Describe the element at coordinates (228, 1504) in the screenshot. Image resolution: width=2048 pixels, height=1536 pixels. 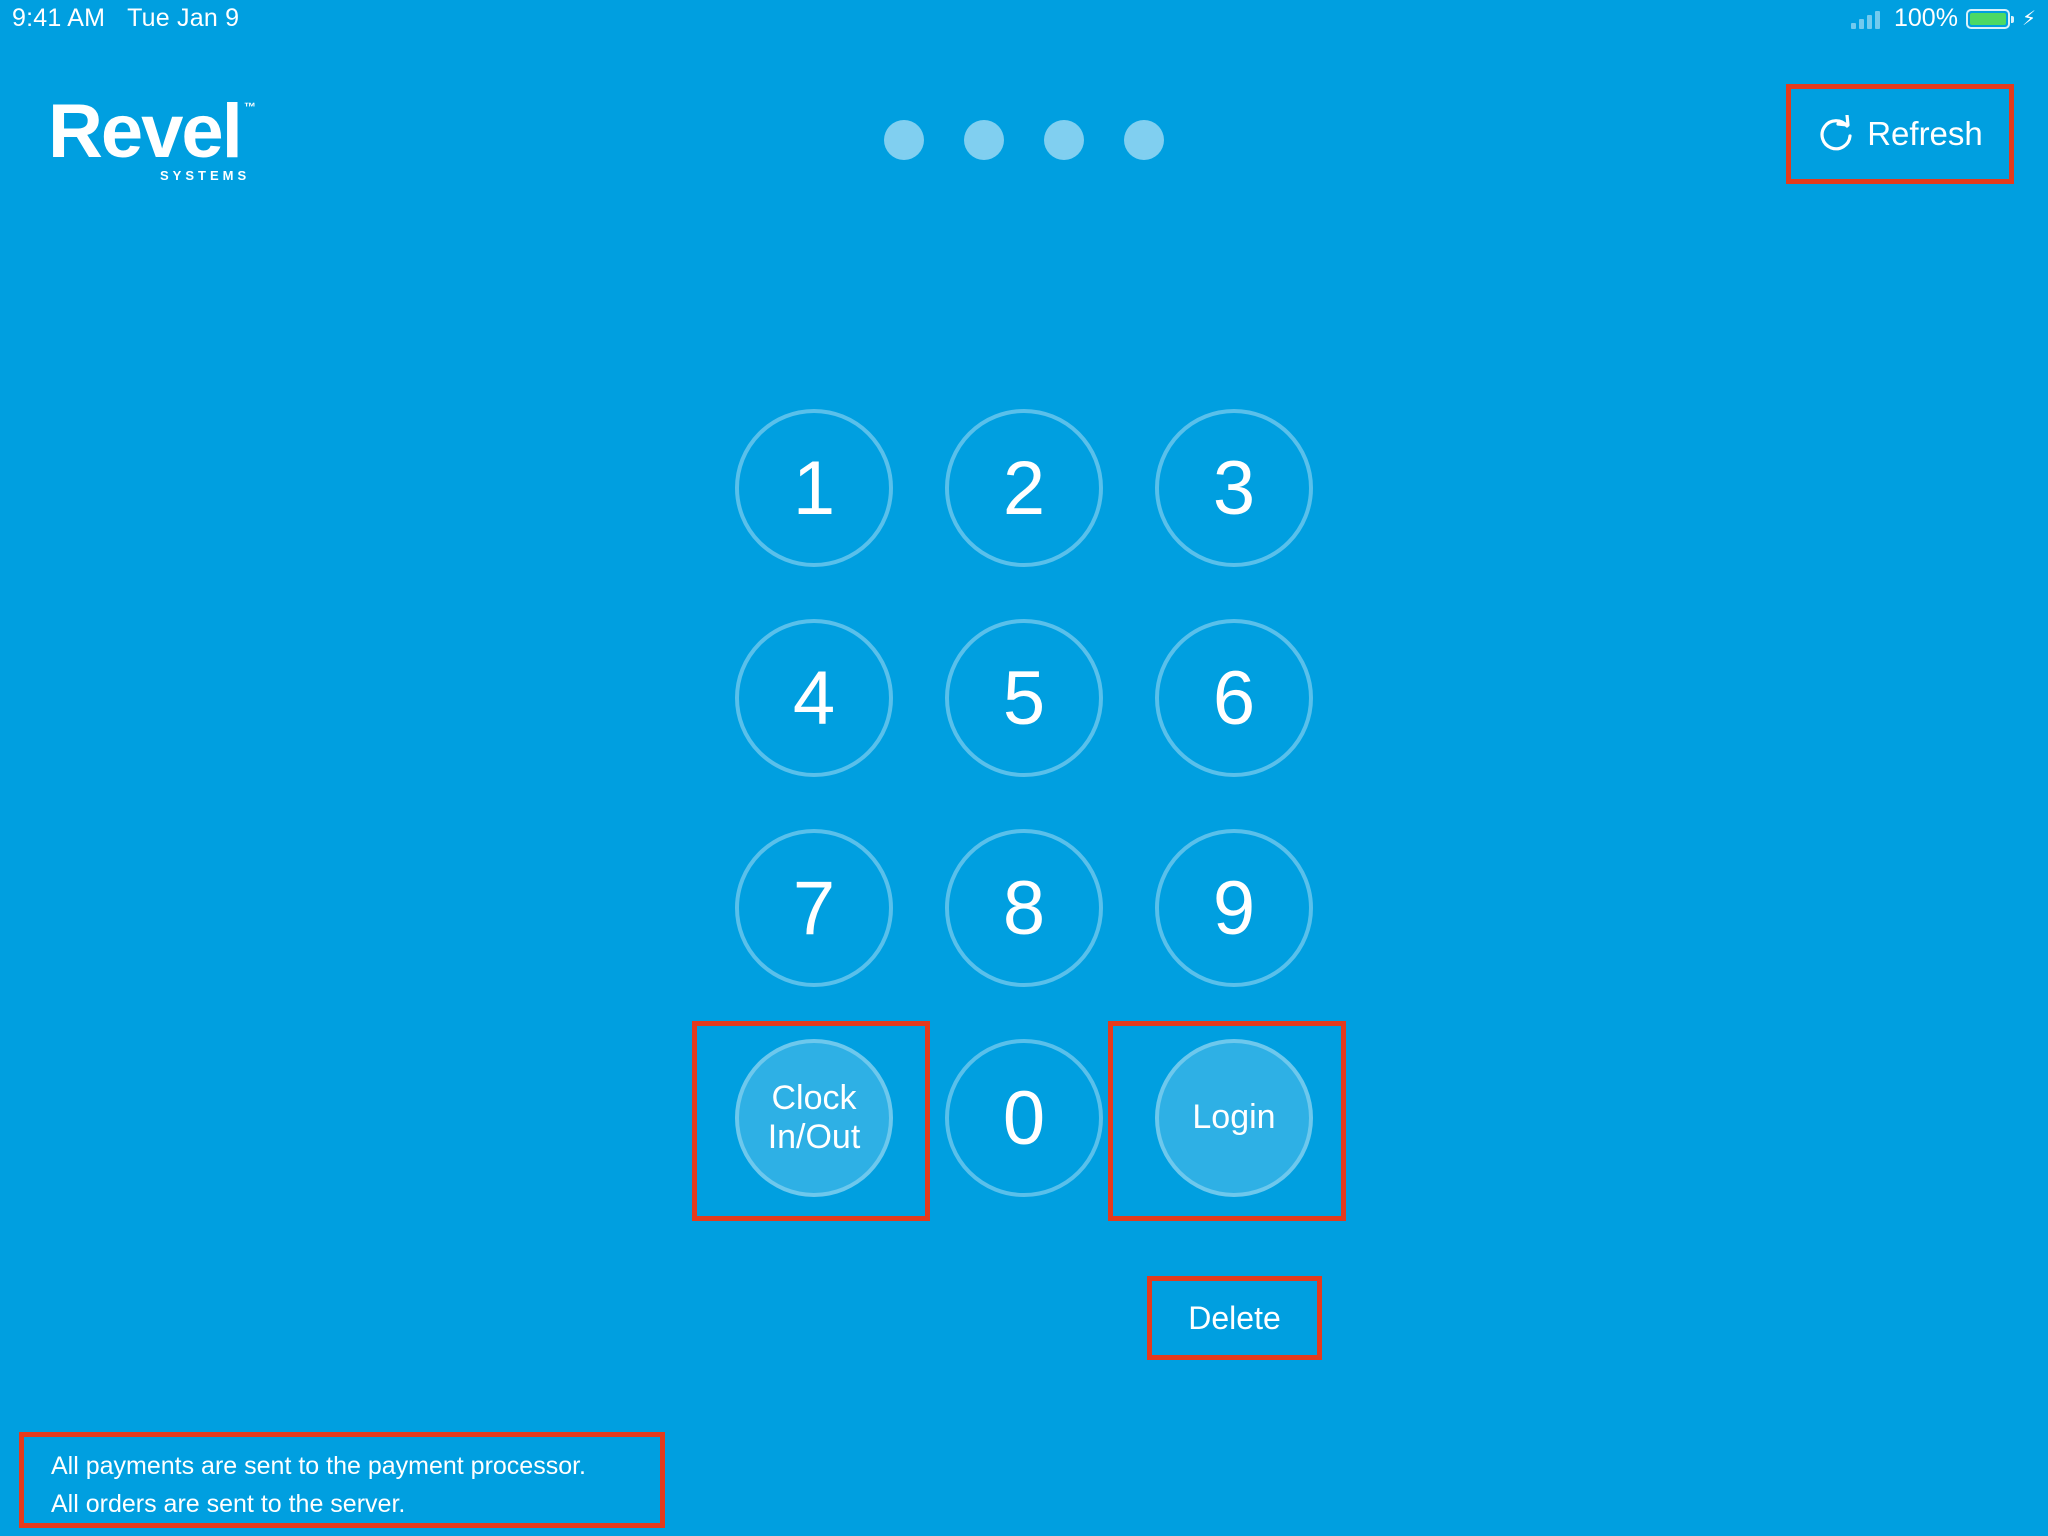
I see `orders-status-text: All orders are sent to the server.` at that location.